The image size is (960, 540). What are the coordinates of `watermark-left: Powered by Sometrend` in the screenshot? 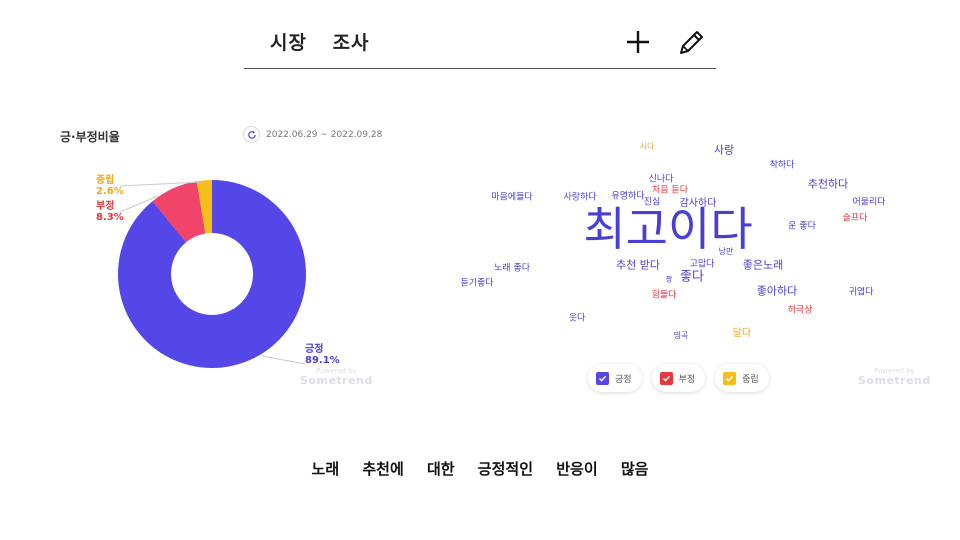 It's located at (336, 377).